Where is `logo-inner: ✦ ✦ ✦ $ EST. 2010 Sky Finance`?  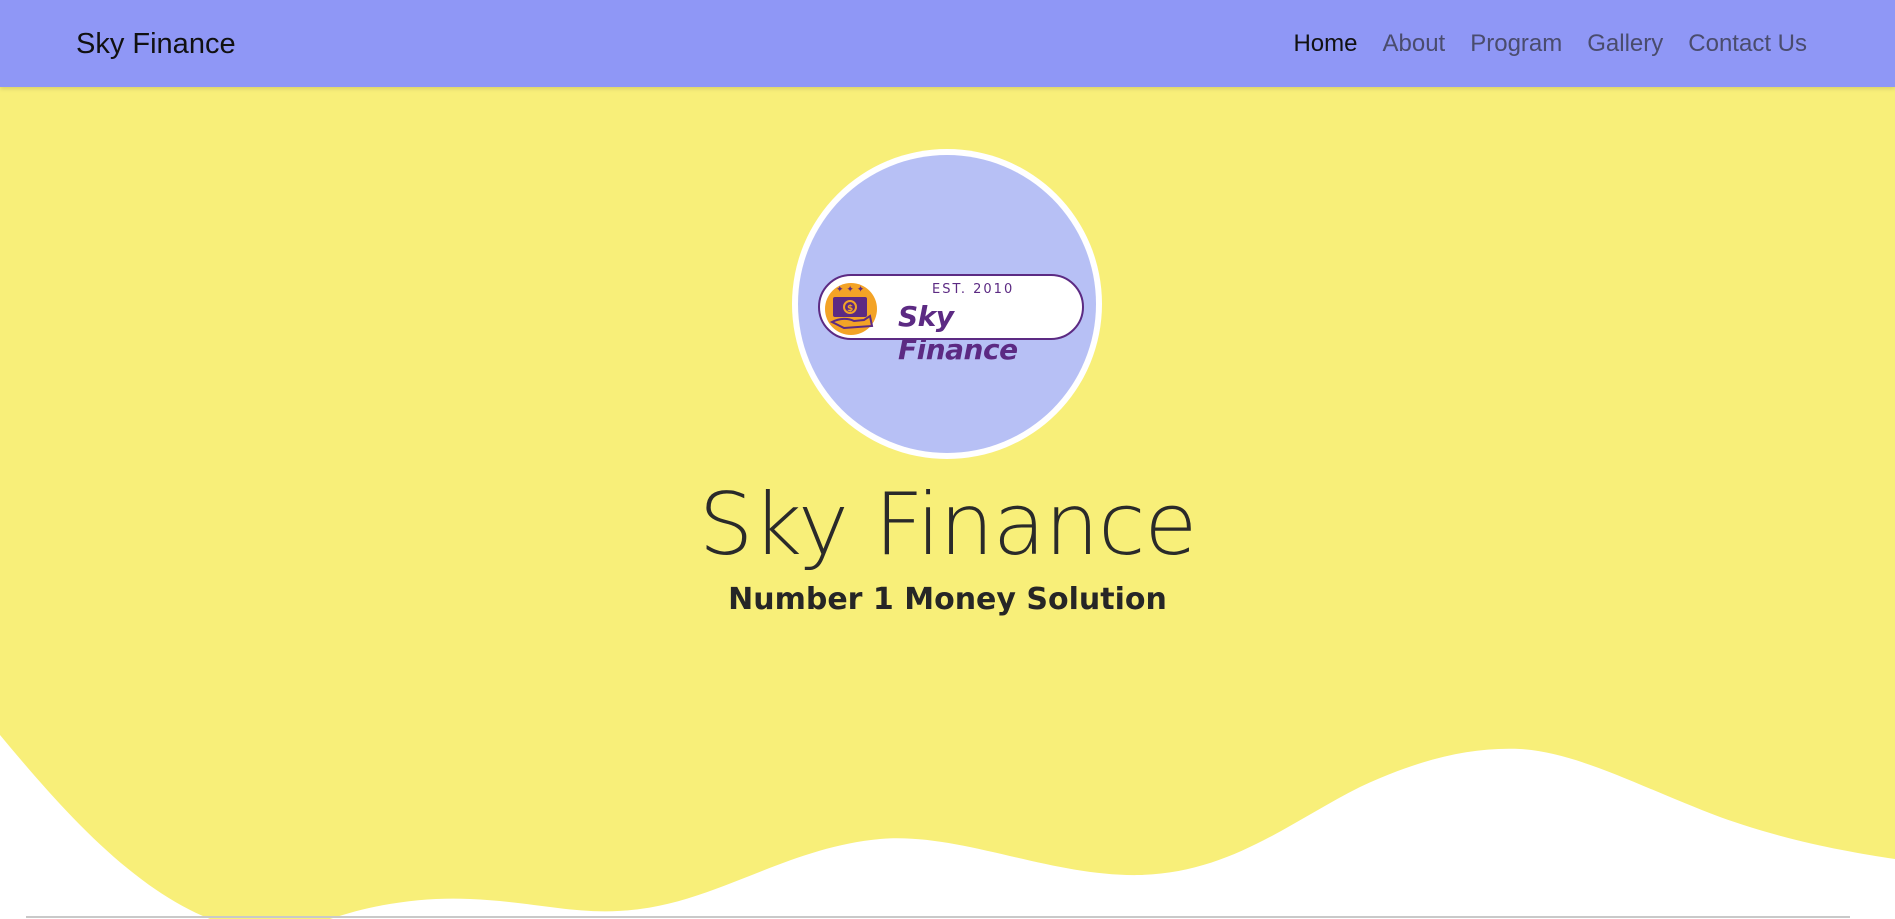
logo-inner: ✦ ✦ ✦ $ EST. 2010 Sky Finance is located at coordinates (947, 304).